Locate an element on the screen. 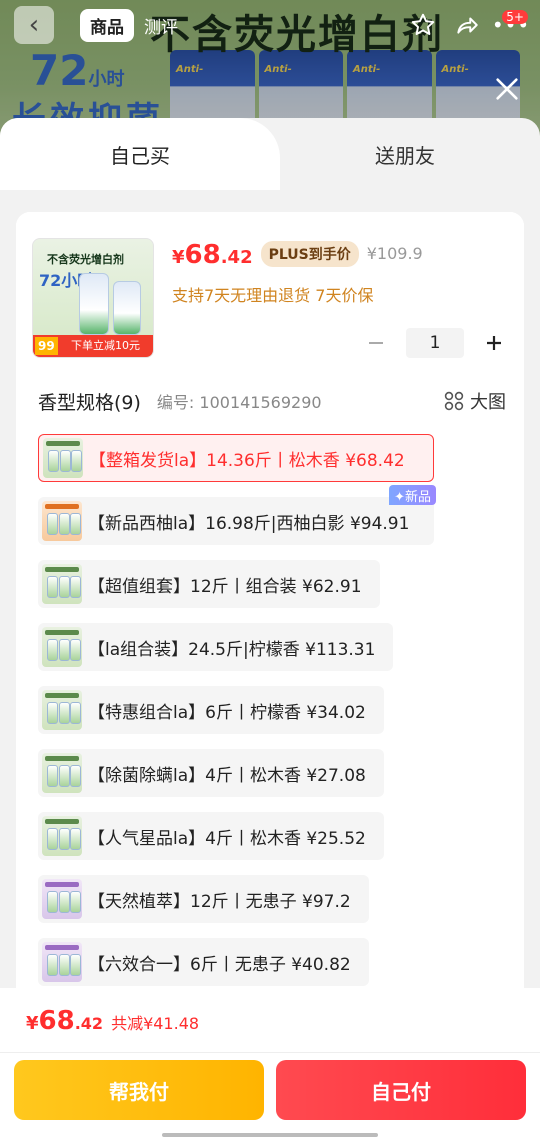 The width and height of the screenshot is (540, 1139). option-label: 【人气星品la】4斤丨松木香 ¥25.52 is located at coordinates (227, 838).